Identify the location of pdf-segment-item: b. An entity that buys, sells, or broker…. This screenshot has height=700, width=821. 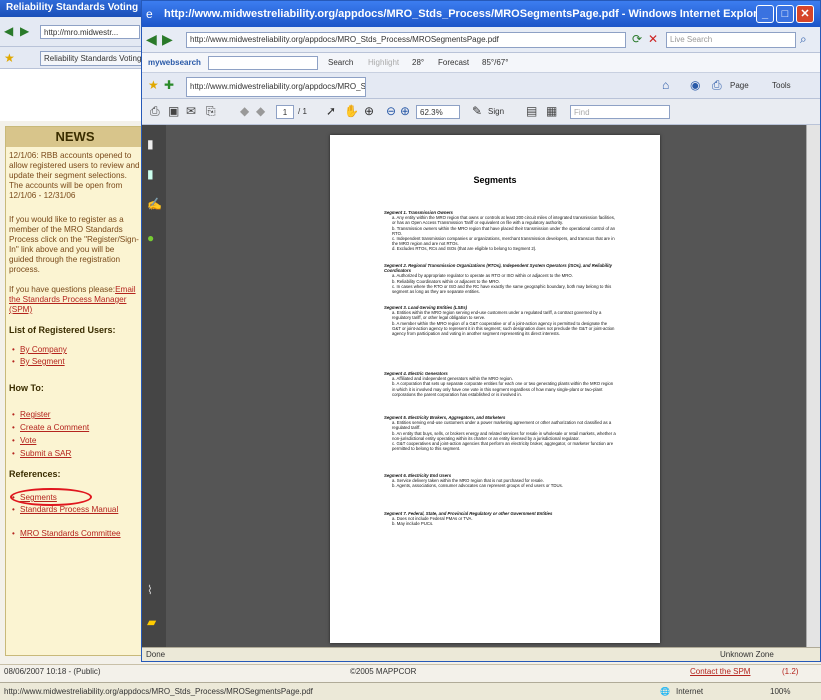
(504, 435).